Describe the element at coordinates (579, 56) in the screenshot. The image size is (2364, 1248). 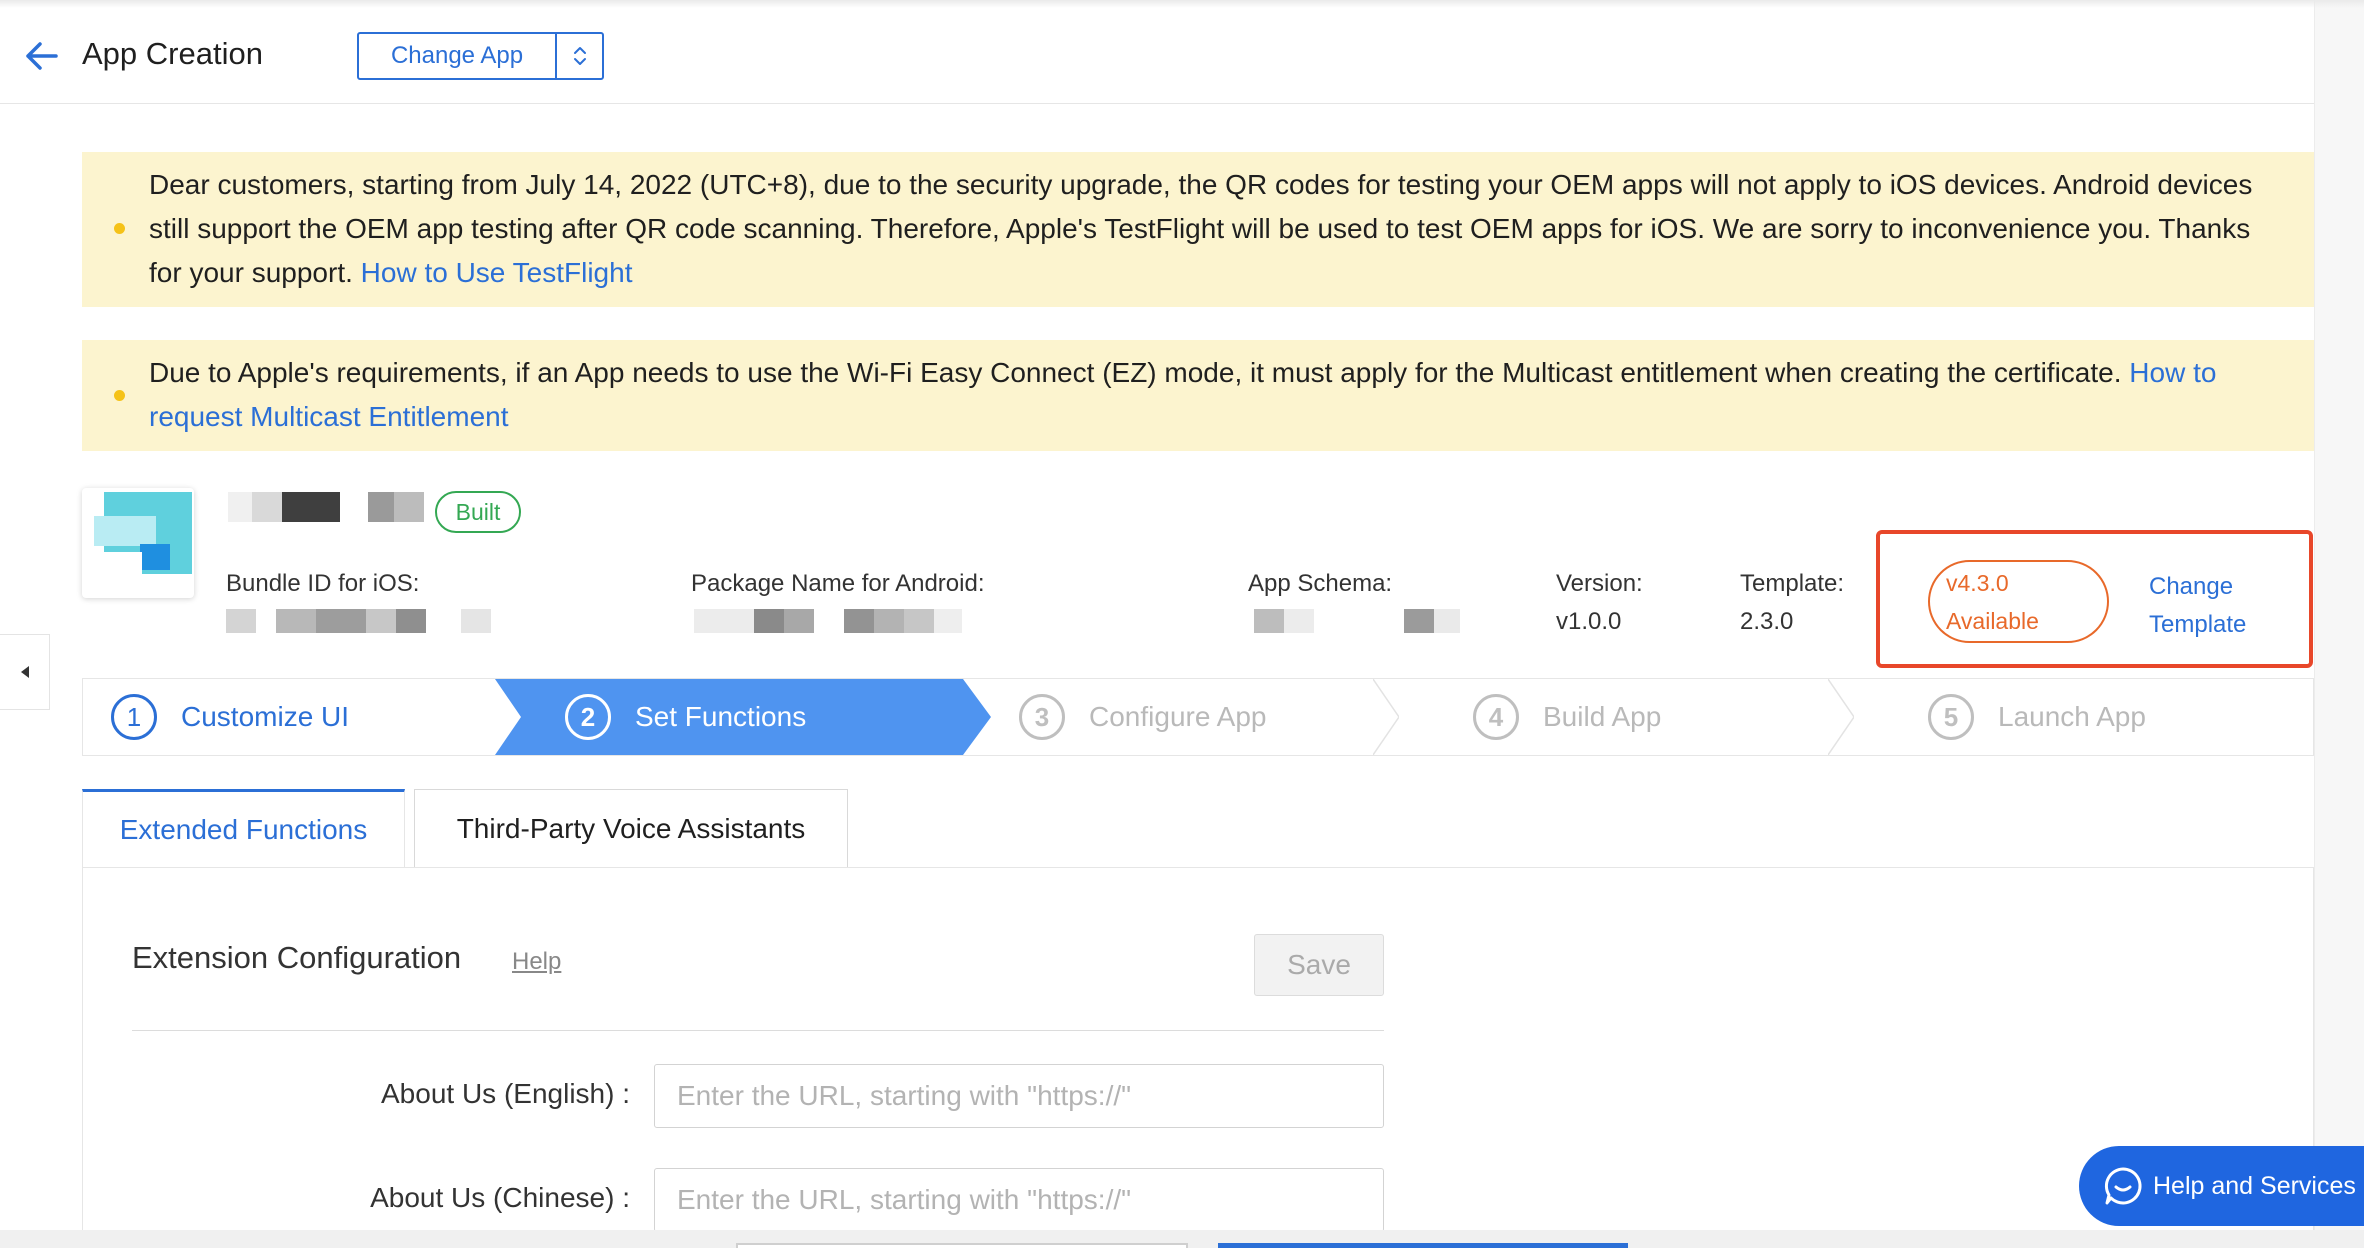
I see `up-down-chevron-icon` at that location.